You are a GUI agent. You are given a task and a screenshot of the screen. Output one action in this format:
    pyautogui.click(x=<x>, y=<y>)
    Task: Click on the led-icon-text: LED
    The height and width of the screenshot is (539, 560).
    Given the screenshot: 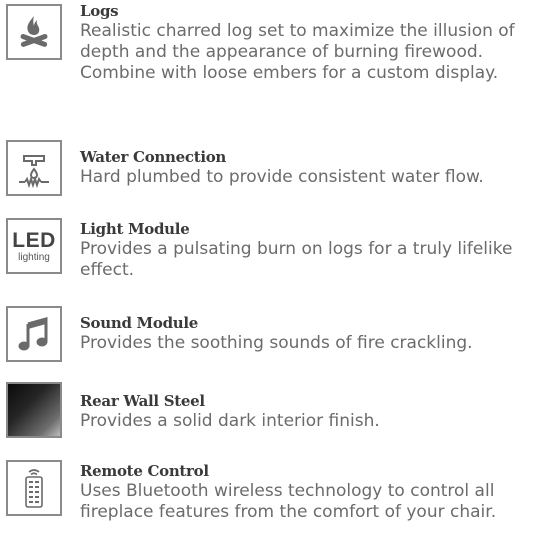 What is the action you would take?
    pyautogui.click(x=34, y=240)
    